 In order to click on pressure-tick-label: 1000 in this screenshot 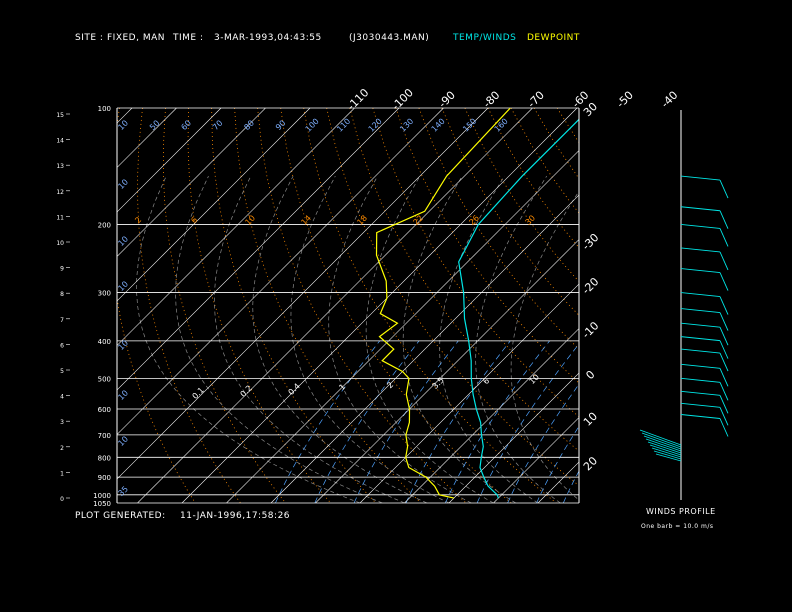, I will do `click(102, 496)`.